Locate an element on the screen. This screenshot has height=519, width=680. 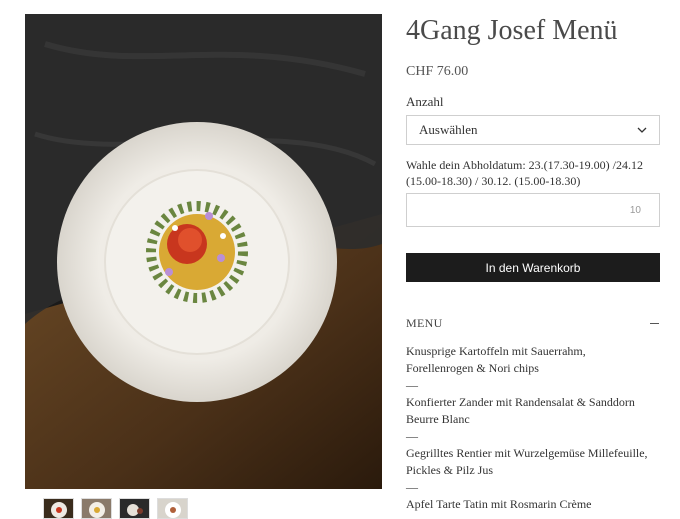
pickup-date-input: 10 is located at coordinates (533, 210).